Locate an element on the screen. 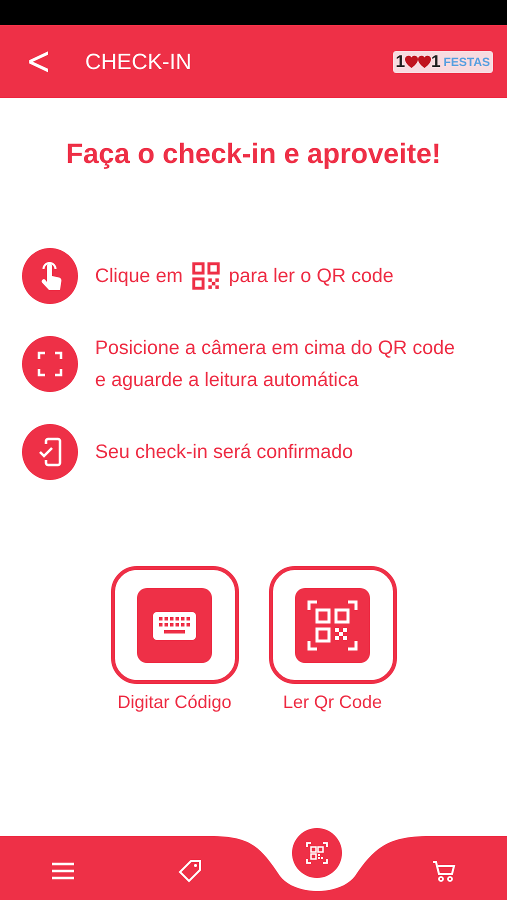 Image resolution: width=507 pixels, height=900 pixels. keyboard-button is located at coordinates (174, 625).